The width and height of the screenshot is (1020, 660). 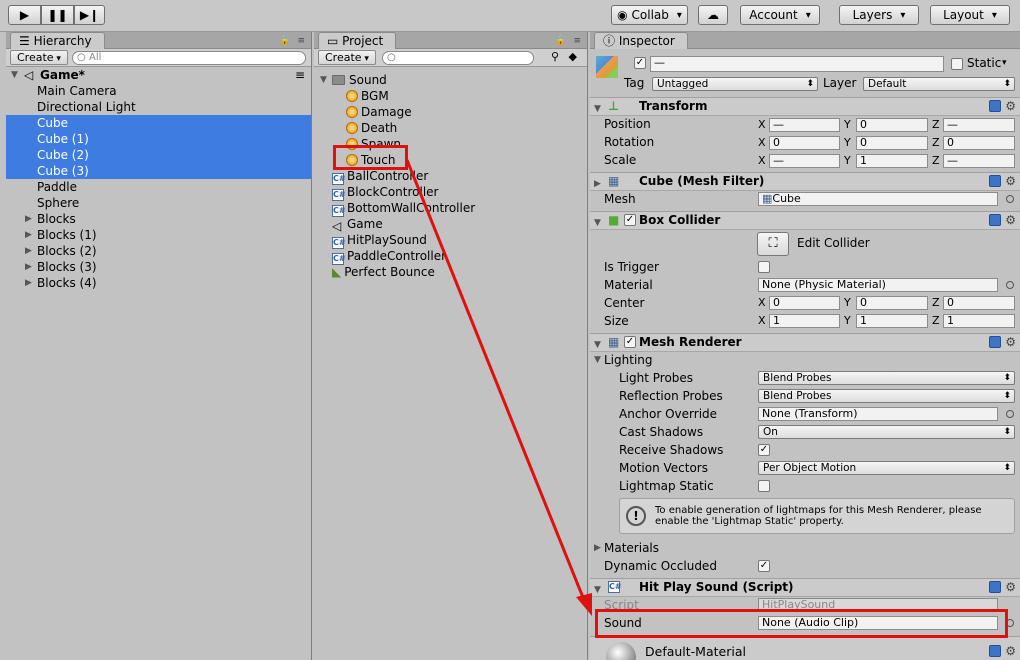 I want to click on drag-arrow-head, so click(x=584, y=604).